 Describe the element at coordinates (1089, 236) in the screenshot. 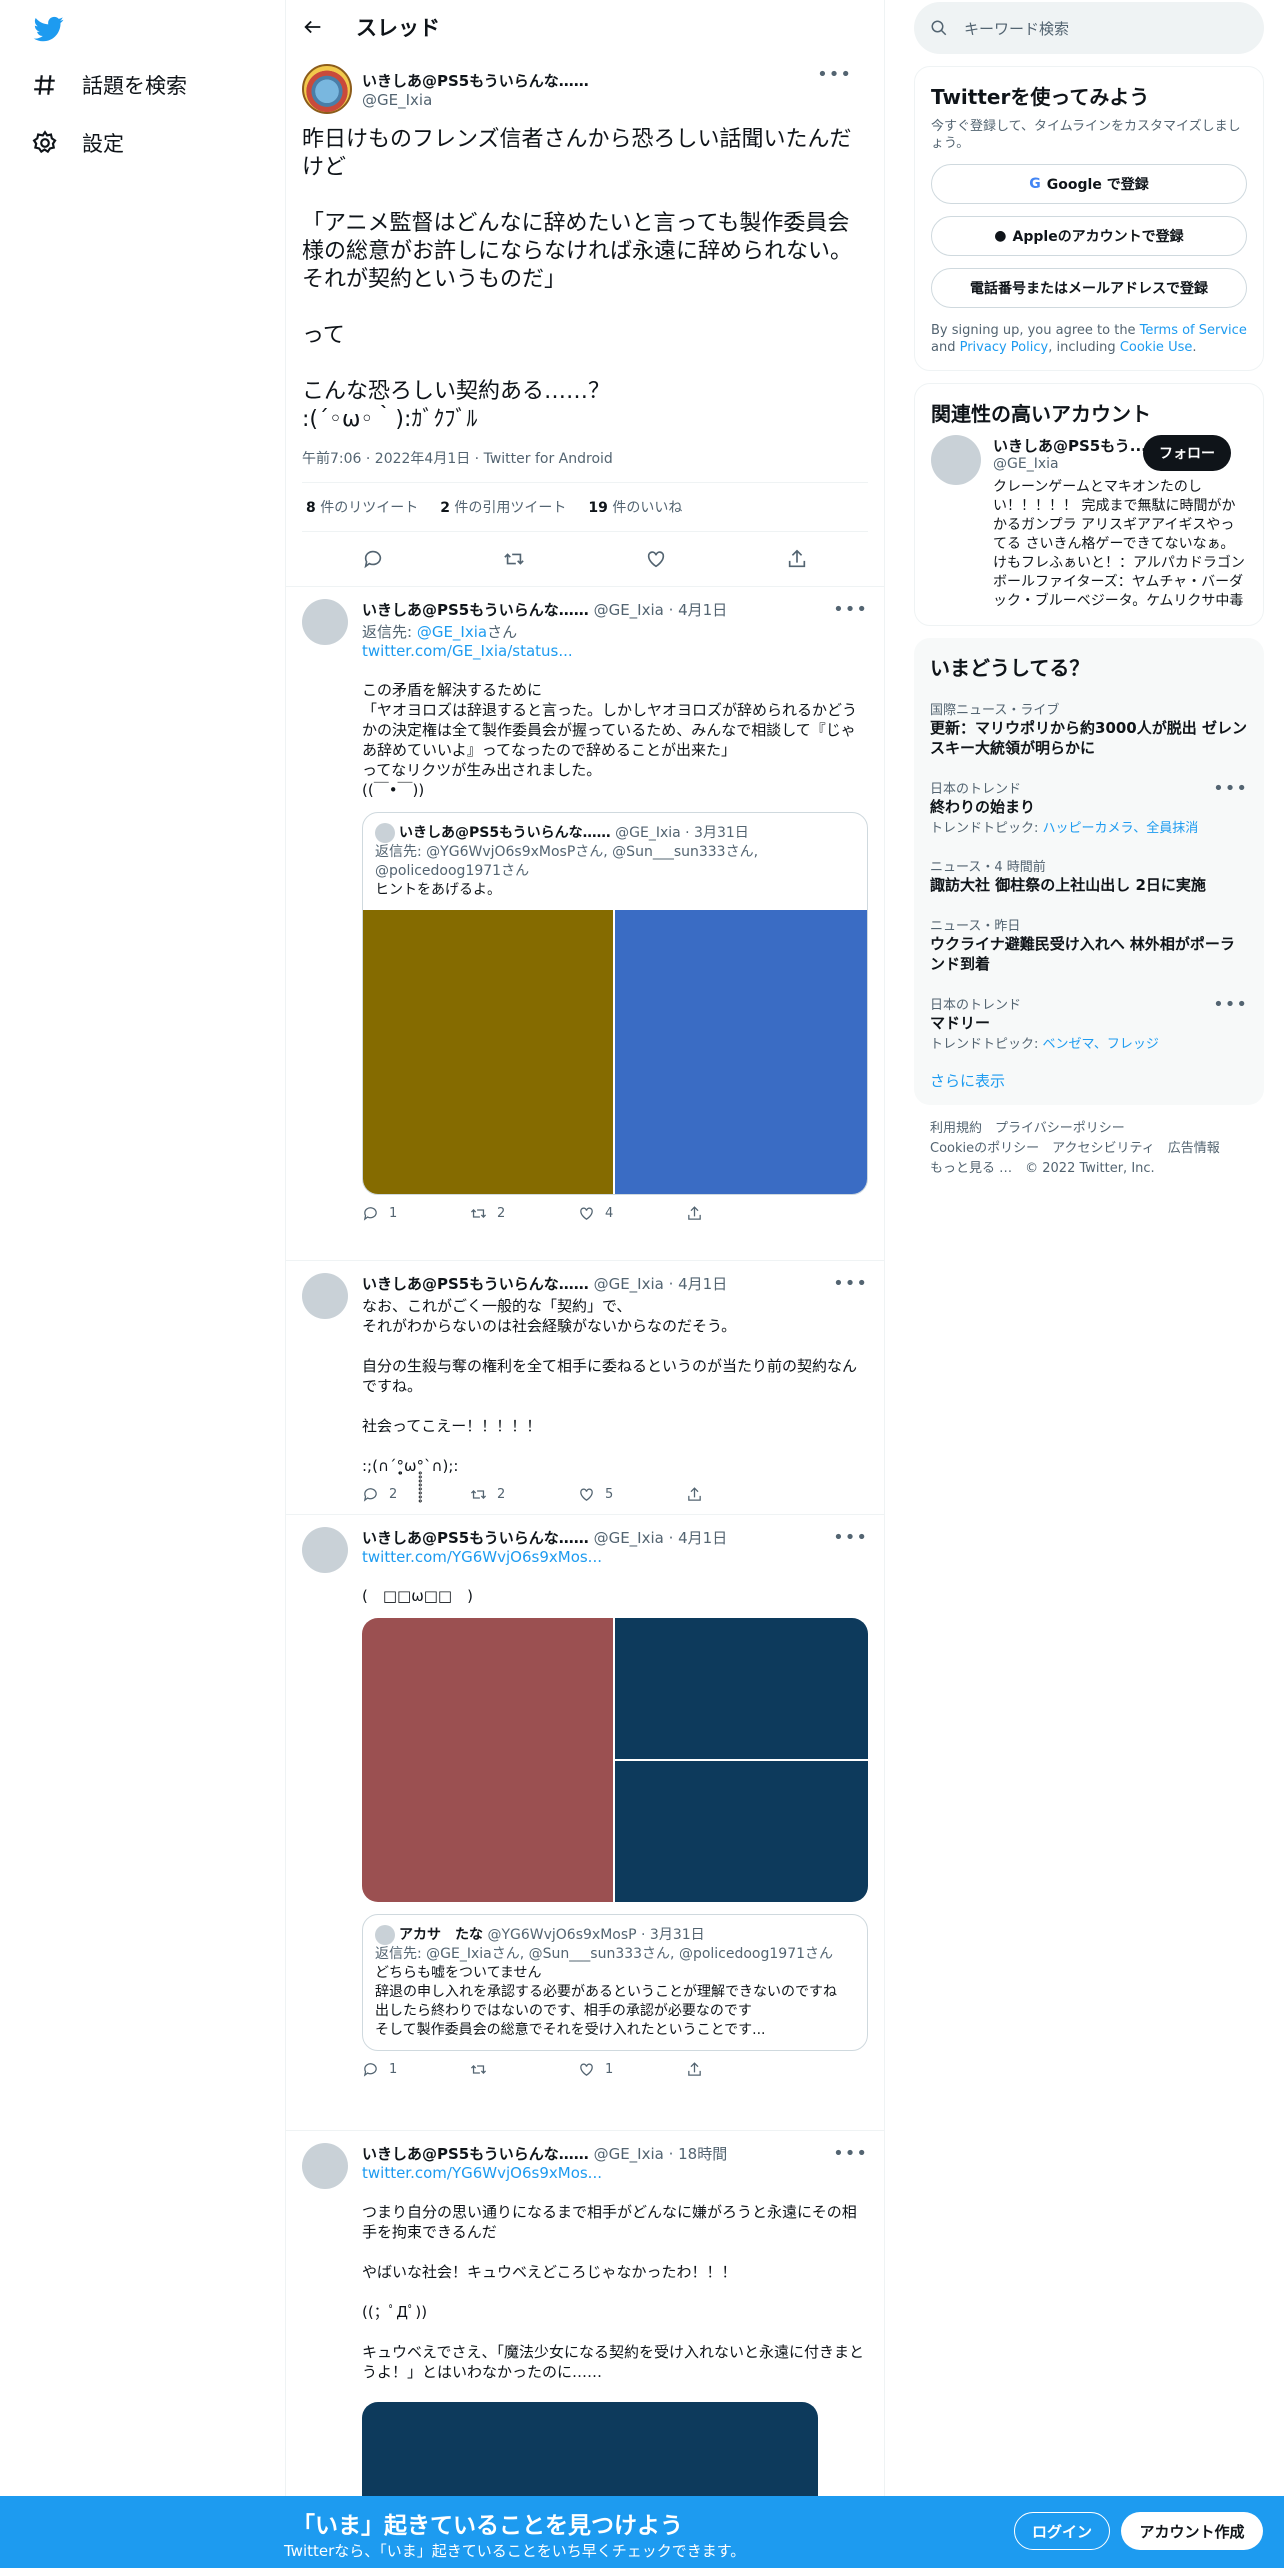

I see `apple-signup-button: ● Appleのアカウントで登録` at that location.